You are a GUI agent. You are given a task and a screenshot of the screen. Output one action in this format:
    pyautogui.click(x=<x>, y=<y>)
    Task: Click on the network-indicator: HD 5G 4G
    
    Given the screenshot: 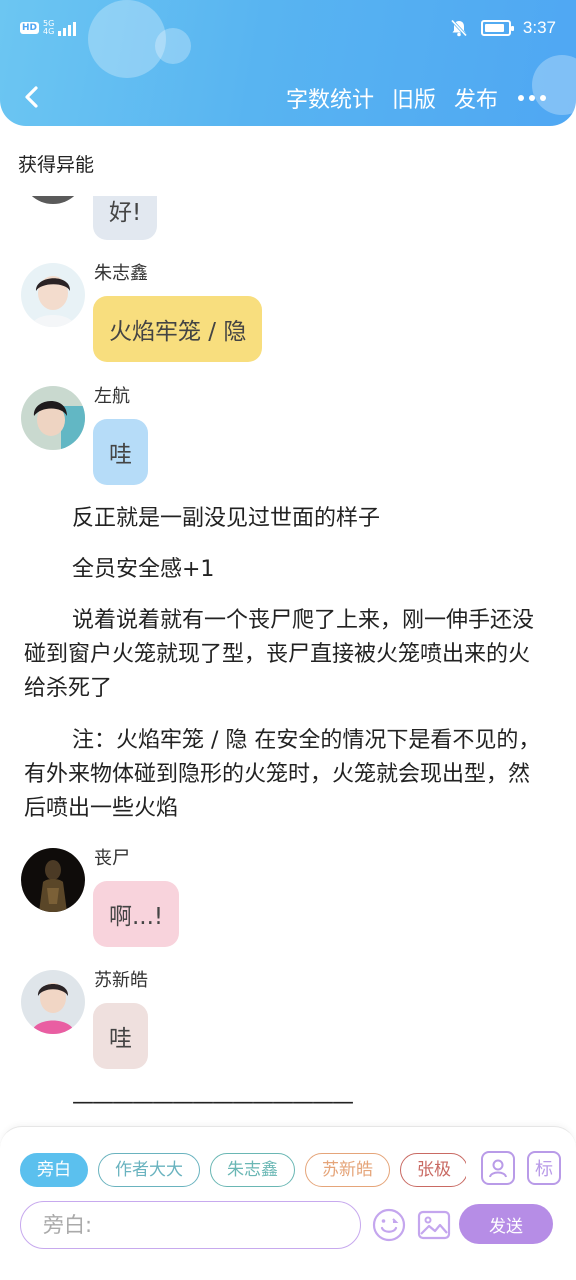 What is the action you would take?
    pyautogui.click(x=48, y=28)
    